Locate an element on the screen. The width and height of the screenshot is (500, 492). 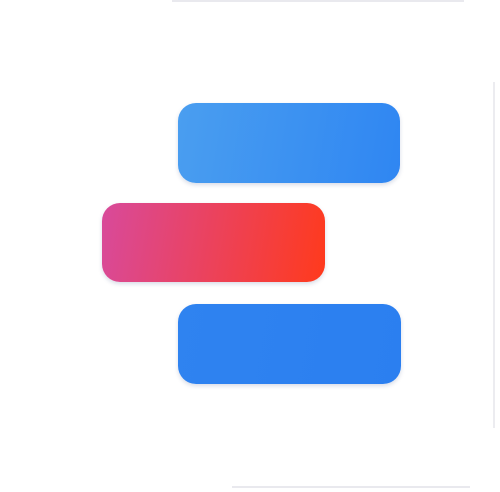
logo-middle-bar is located at coordinates (213, 242).